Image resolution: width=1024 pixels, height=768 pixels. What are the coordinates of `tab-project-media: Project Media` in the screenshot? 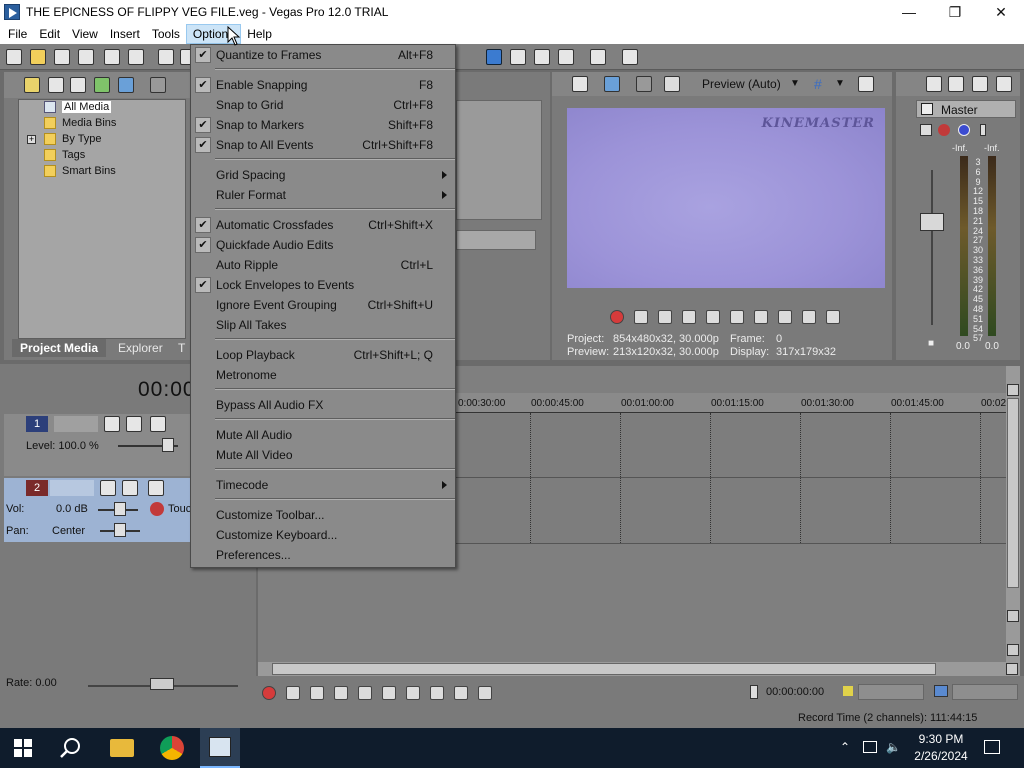 It's located at (59, 348).